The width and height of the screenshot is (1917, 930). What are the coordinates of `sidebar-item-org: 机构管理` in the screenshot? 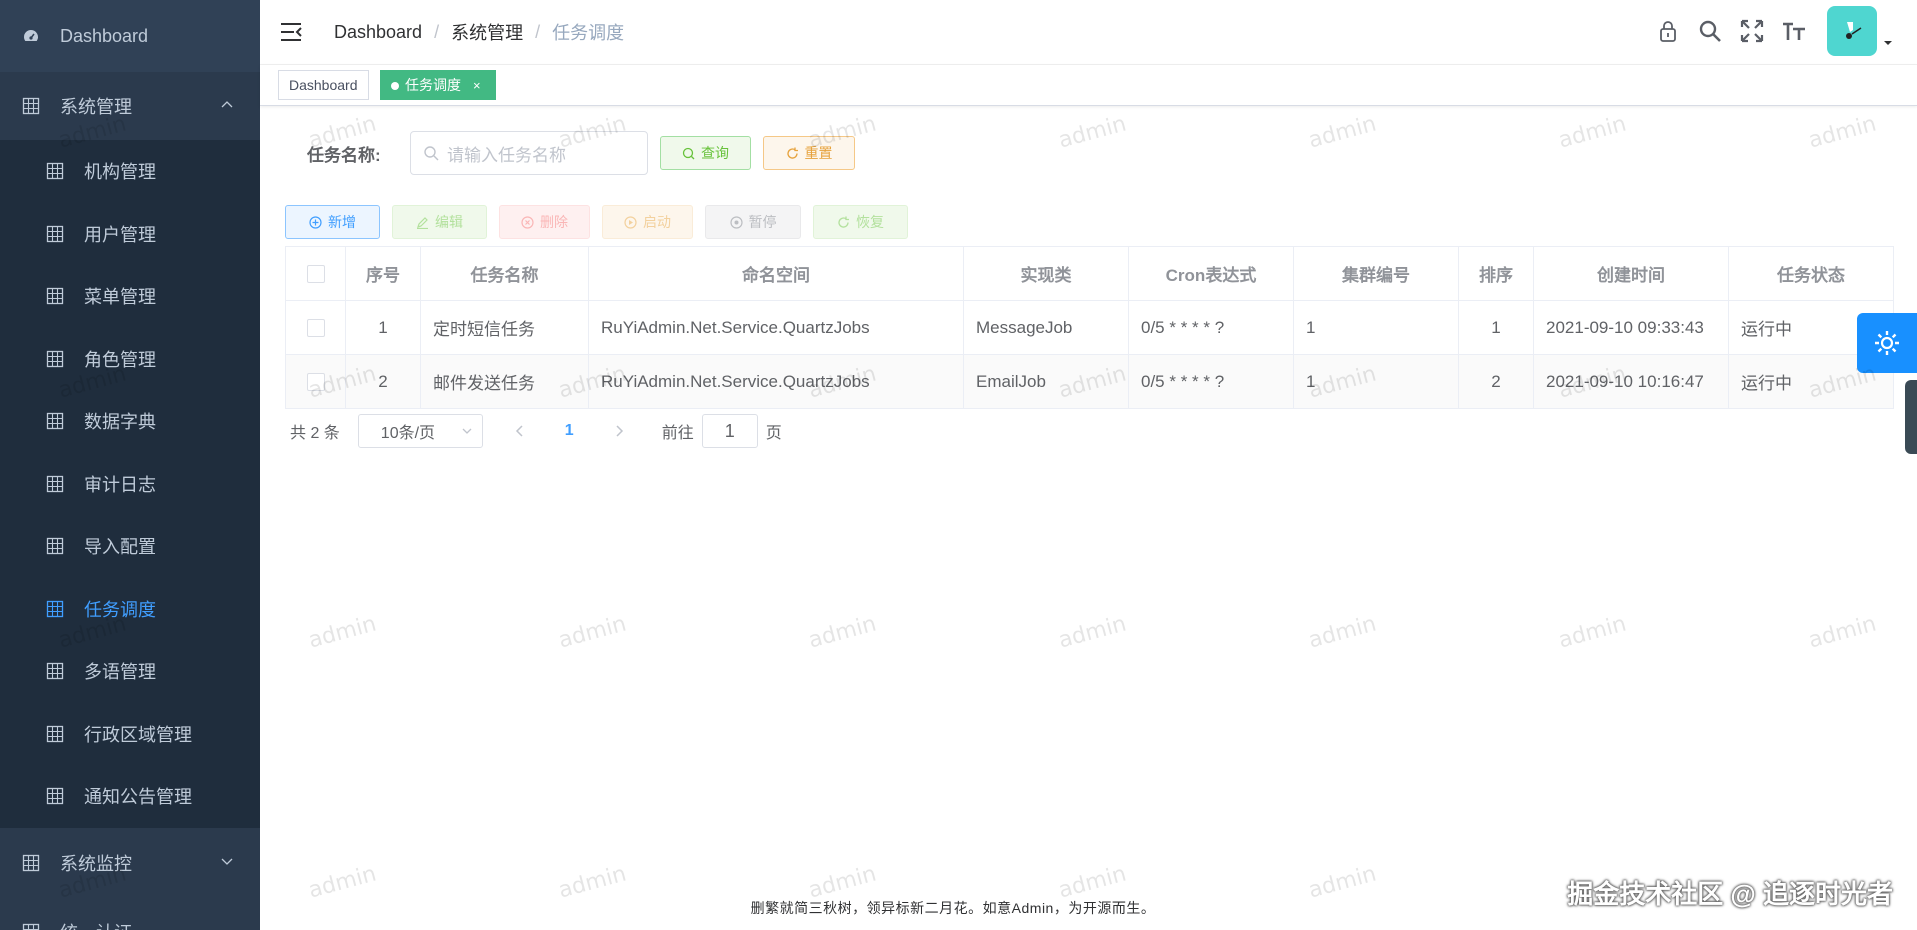 It's located at (130, 171).